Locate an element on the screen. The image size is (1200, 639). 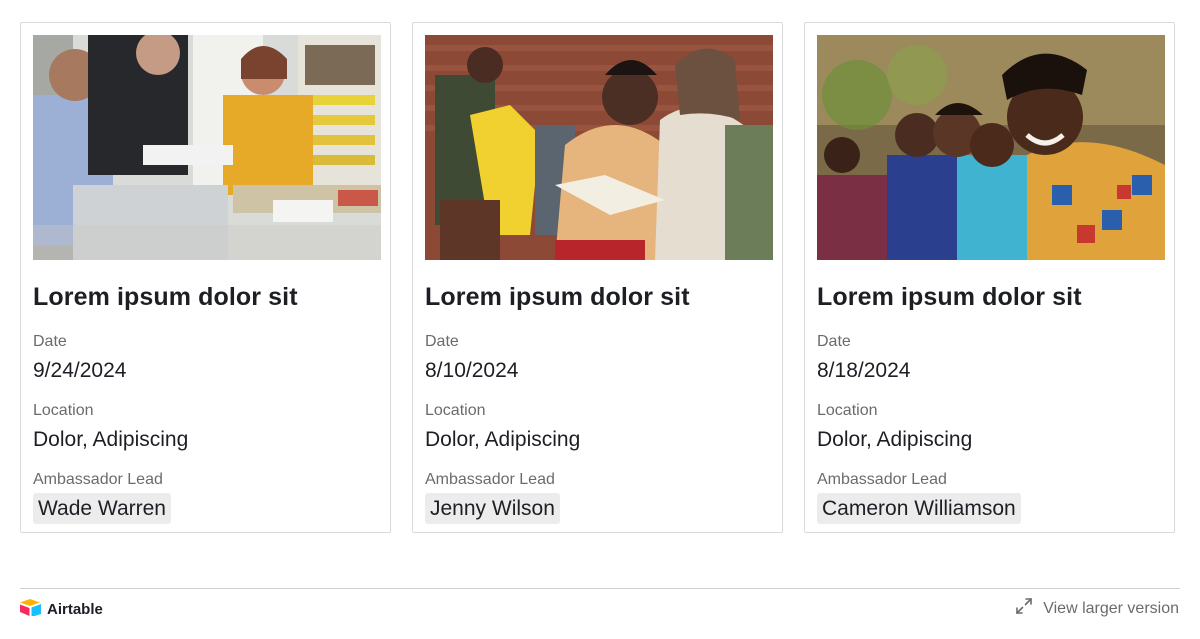
smiling-group-photo is located at coordinates (991, 147).